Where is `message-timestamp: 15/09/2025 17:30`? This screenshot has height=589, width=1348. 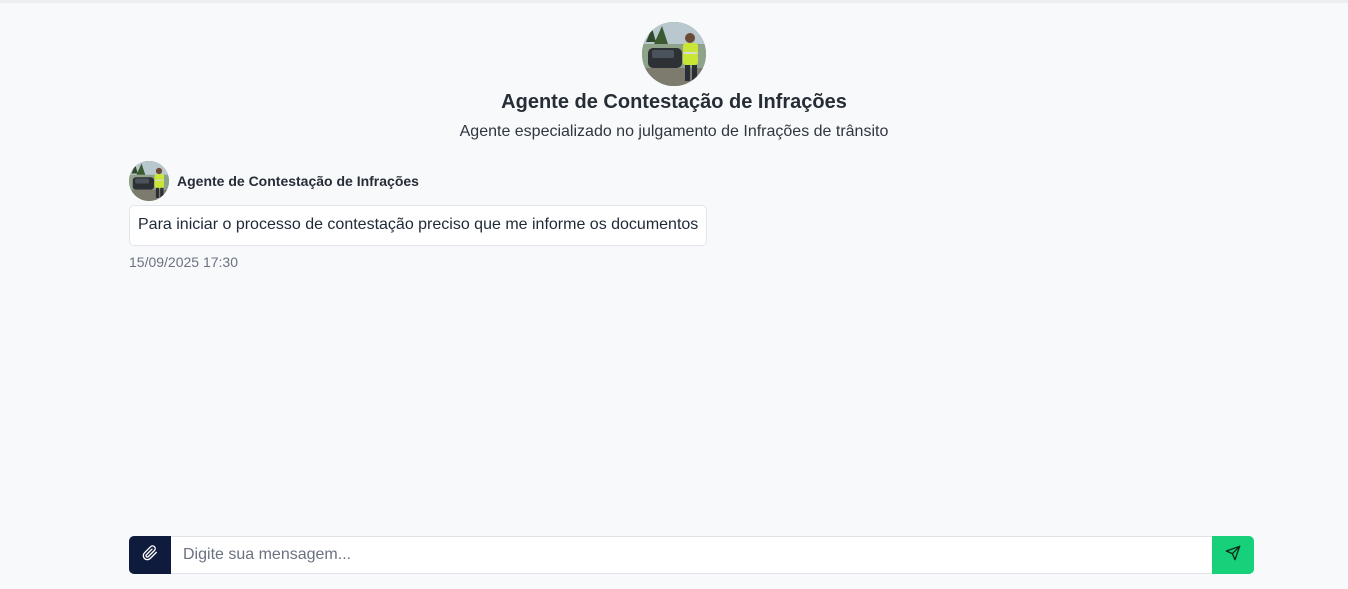
message-timestamp: 15/09/2025 17:30 is located at coordinates (183, 262).